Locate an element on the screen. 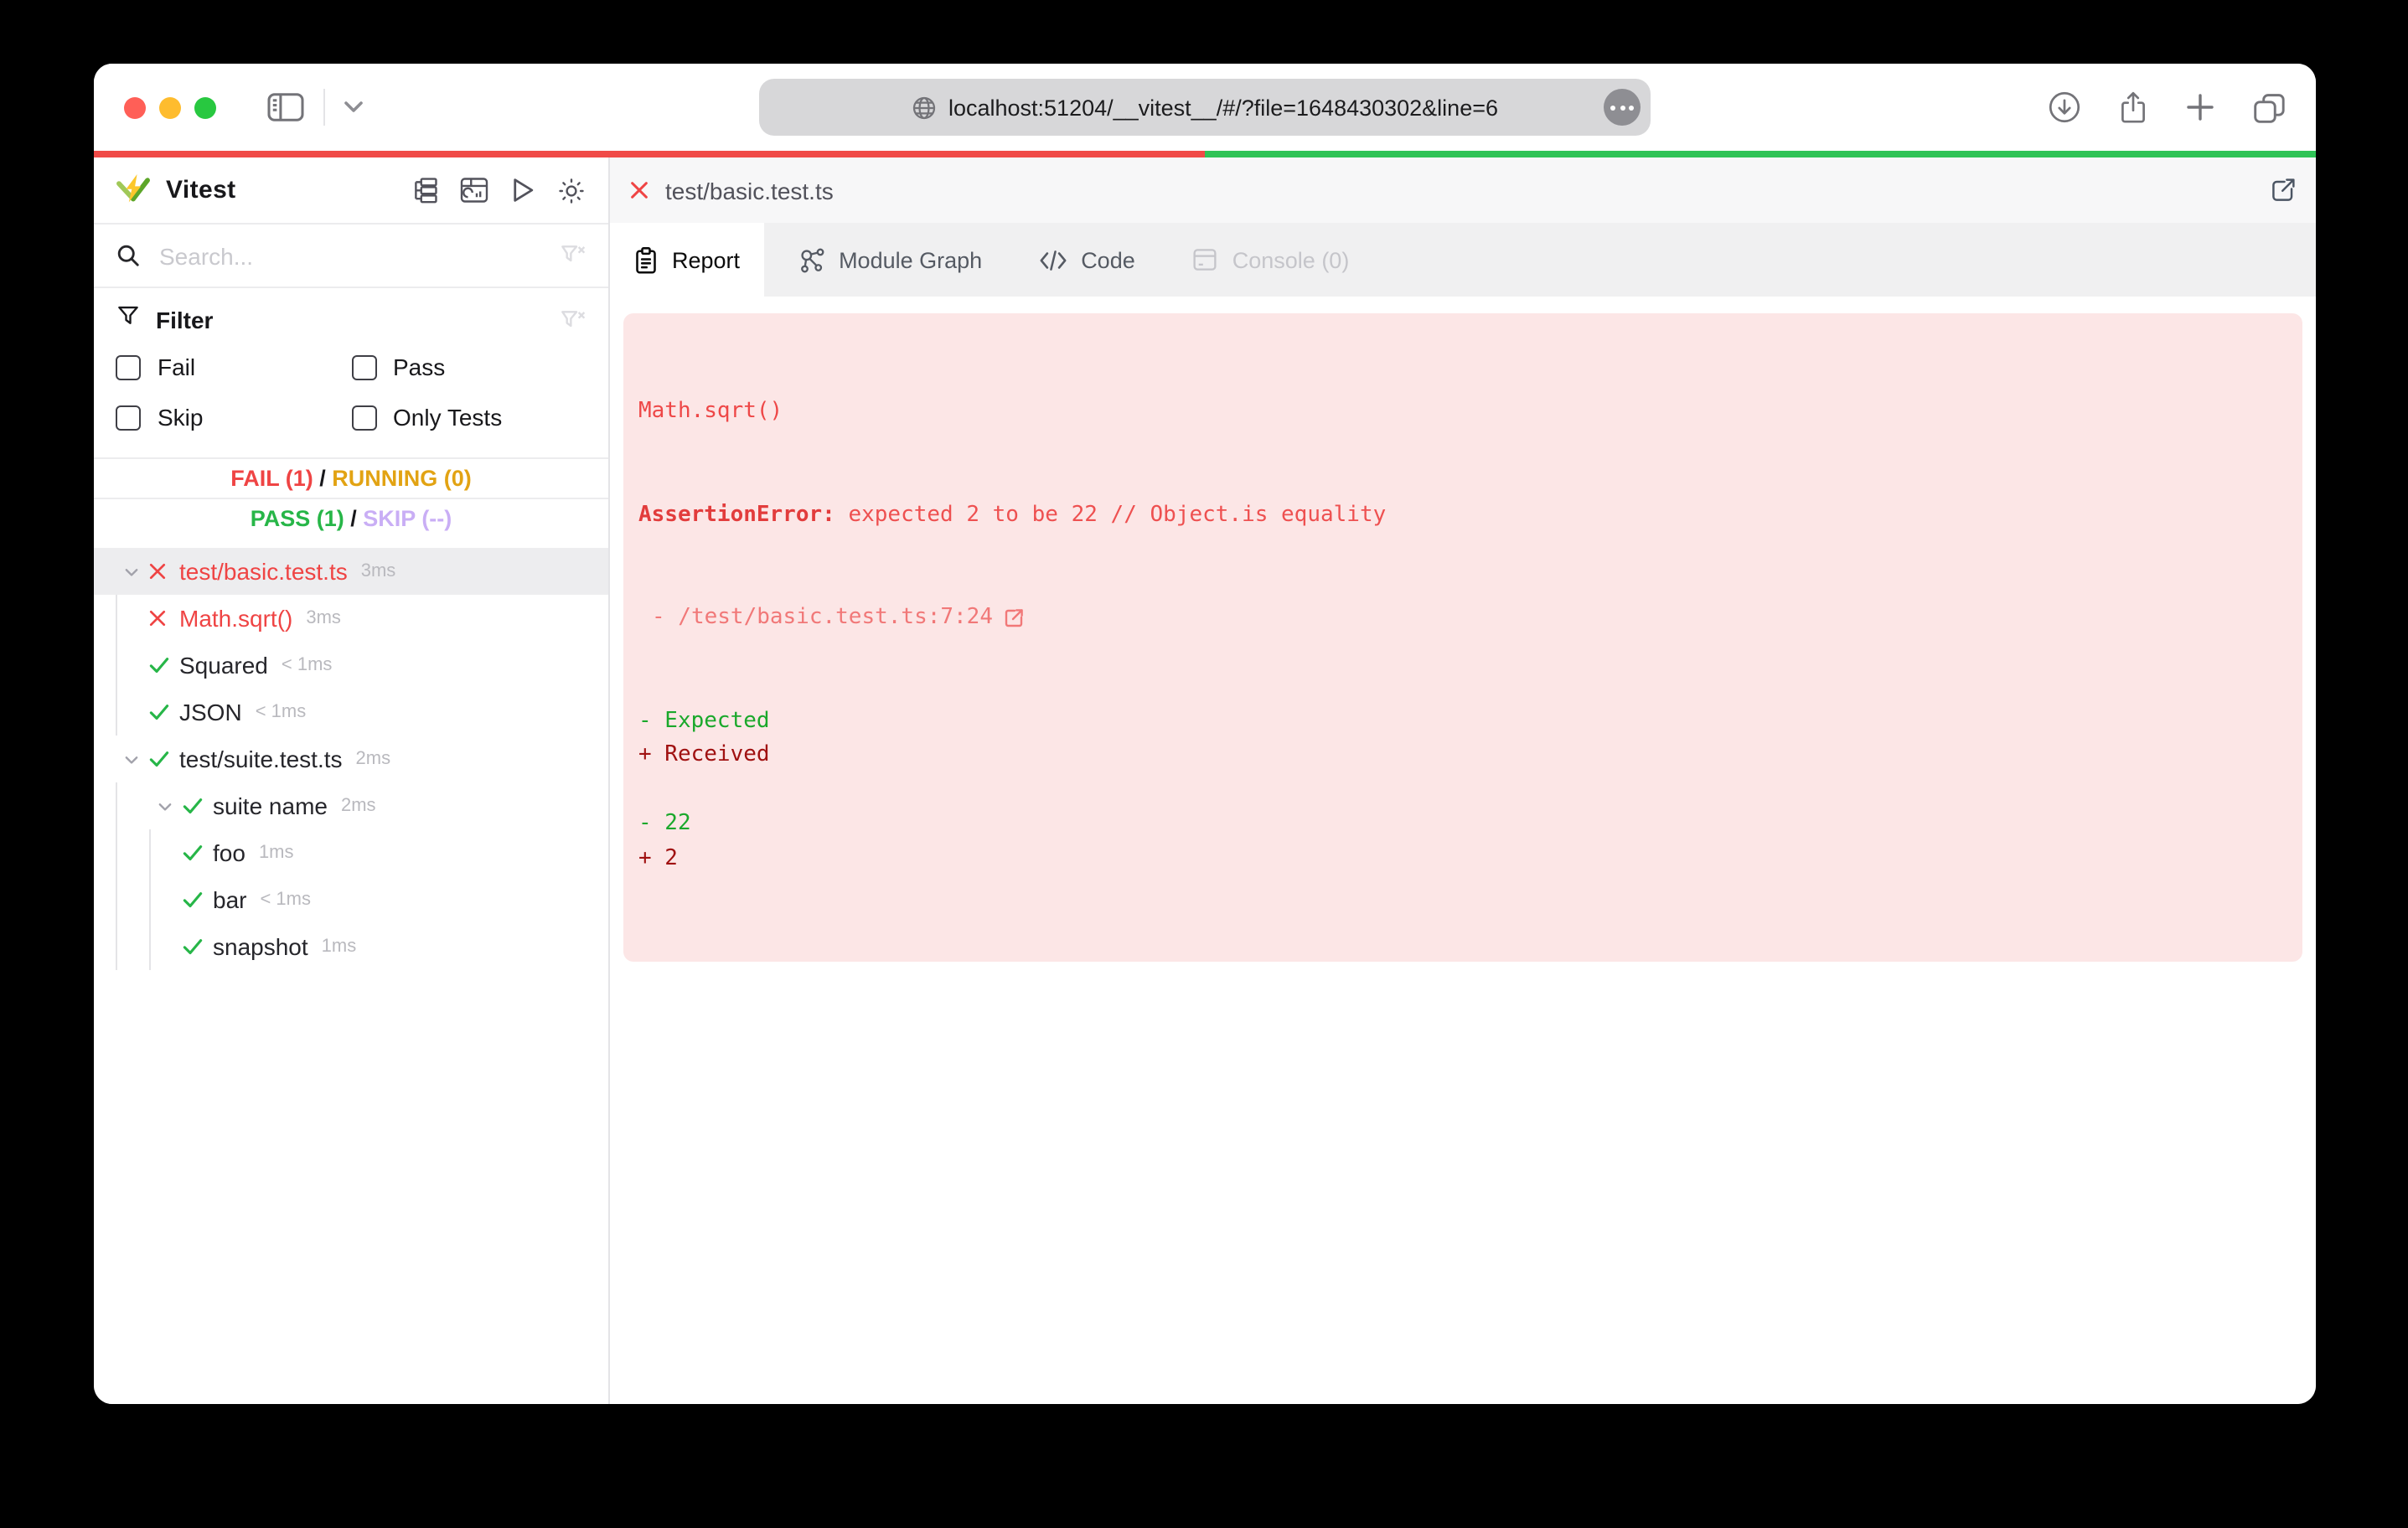  diff-line: + 2 is located at coordinates (658, 857).